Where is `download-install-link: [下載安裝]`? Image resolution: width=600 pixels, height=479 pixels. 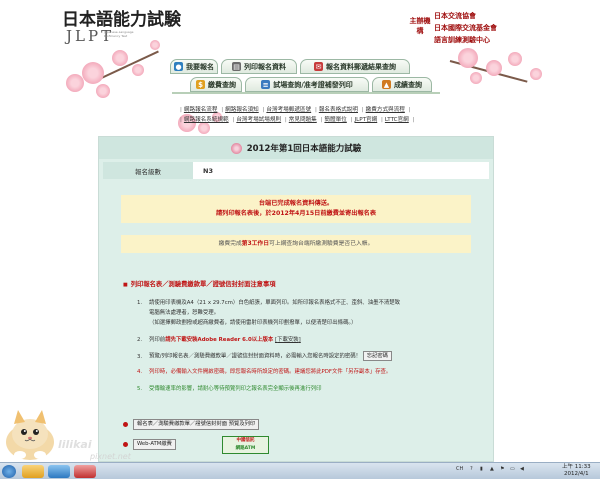 download-install-link: [下載安裝] is located at coordinates (288, 340).